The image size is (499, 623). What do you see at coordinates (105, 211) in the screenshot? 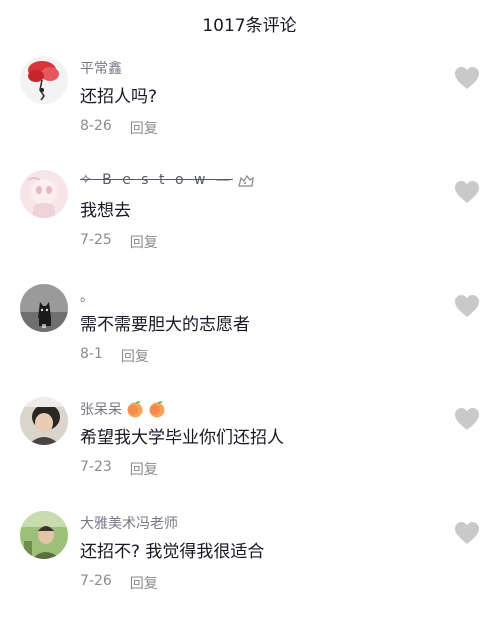
I see `comment-text: 我想去` at bounding box center [105, 211].